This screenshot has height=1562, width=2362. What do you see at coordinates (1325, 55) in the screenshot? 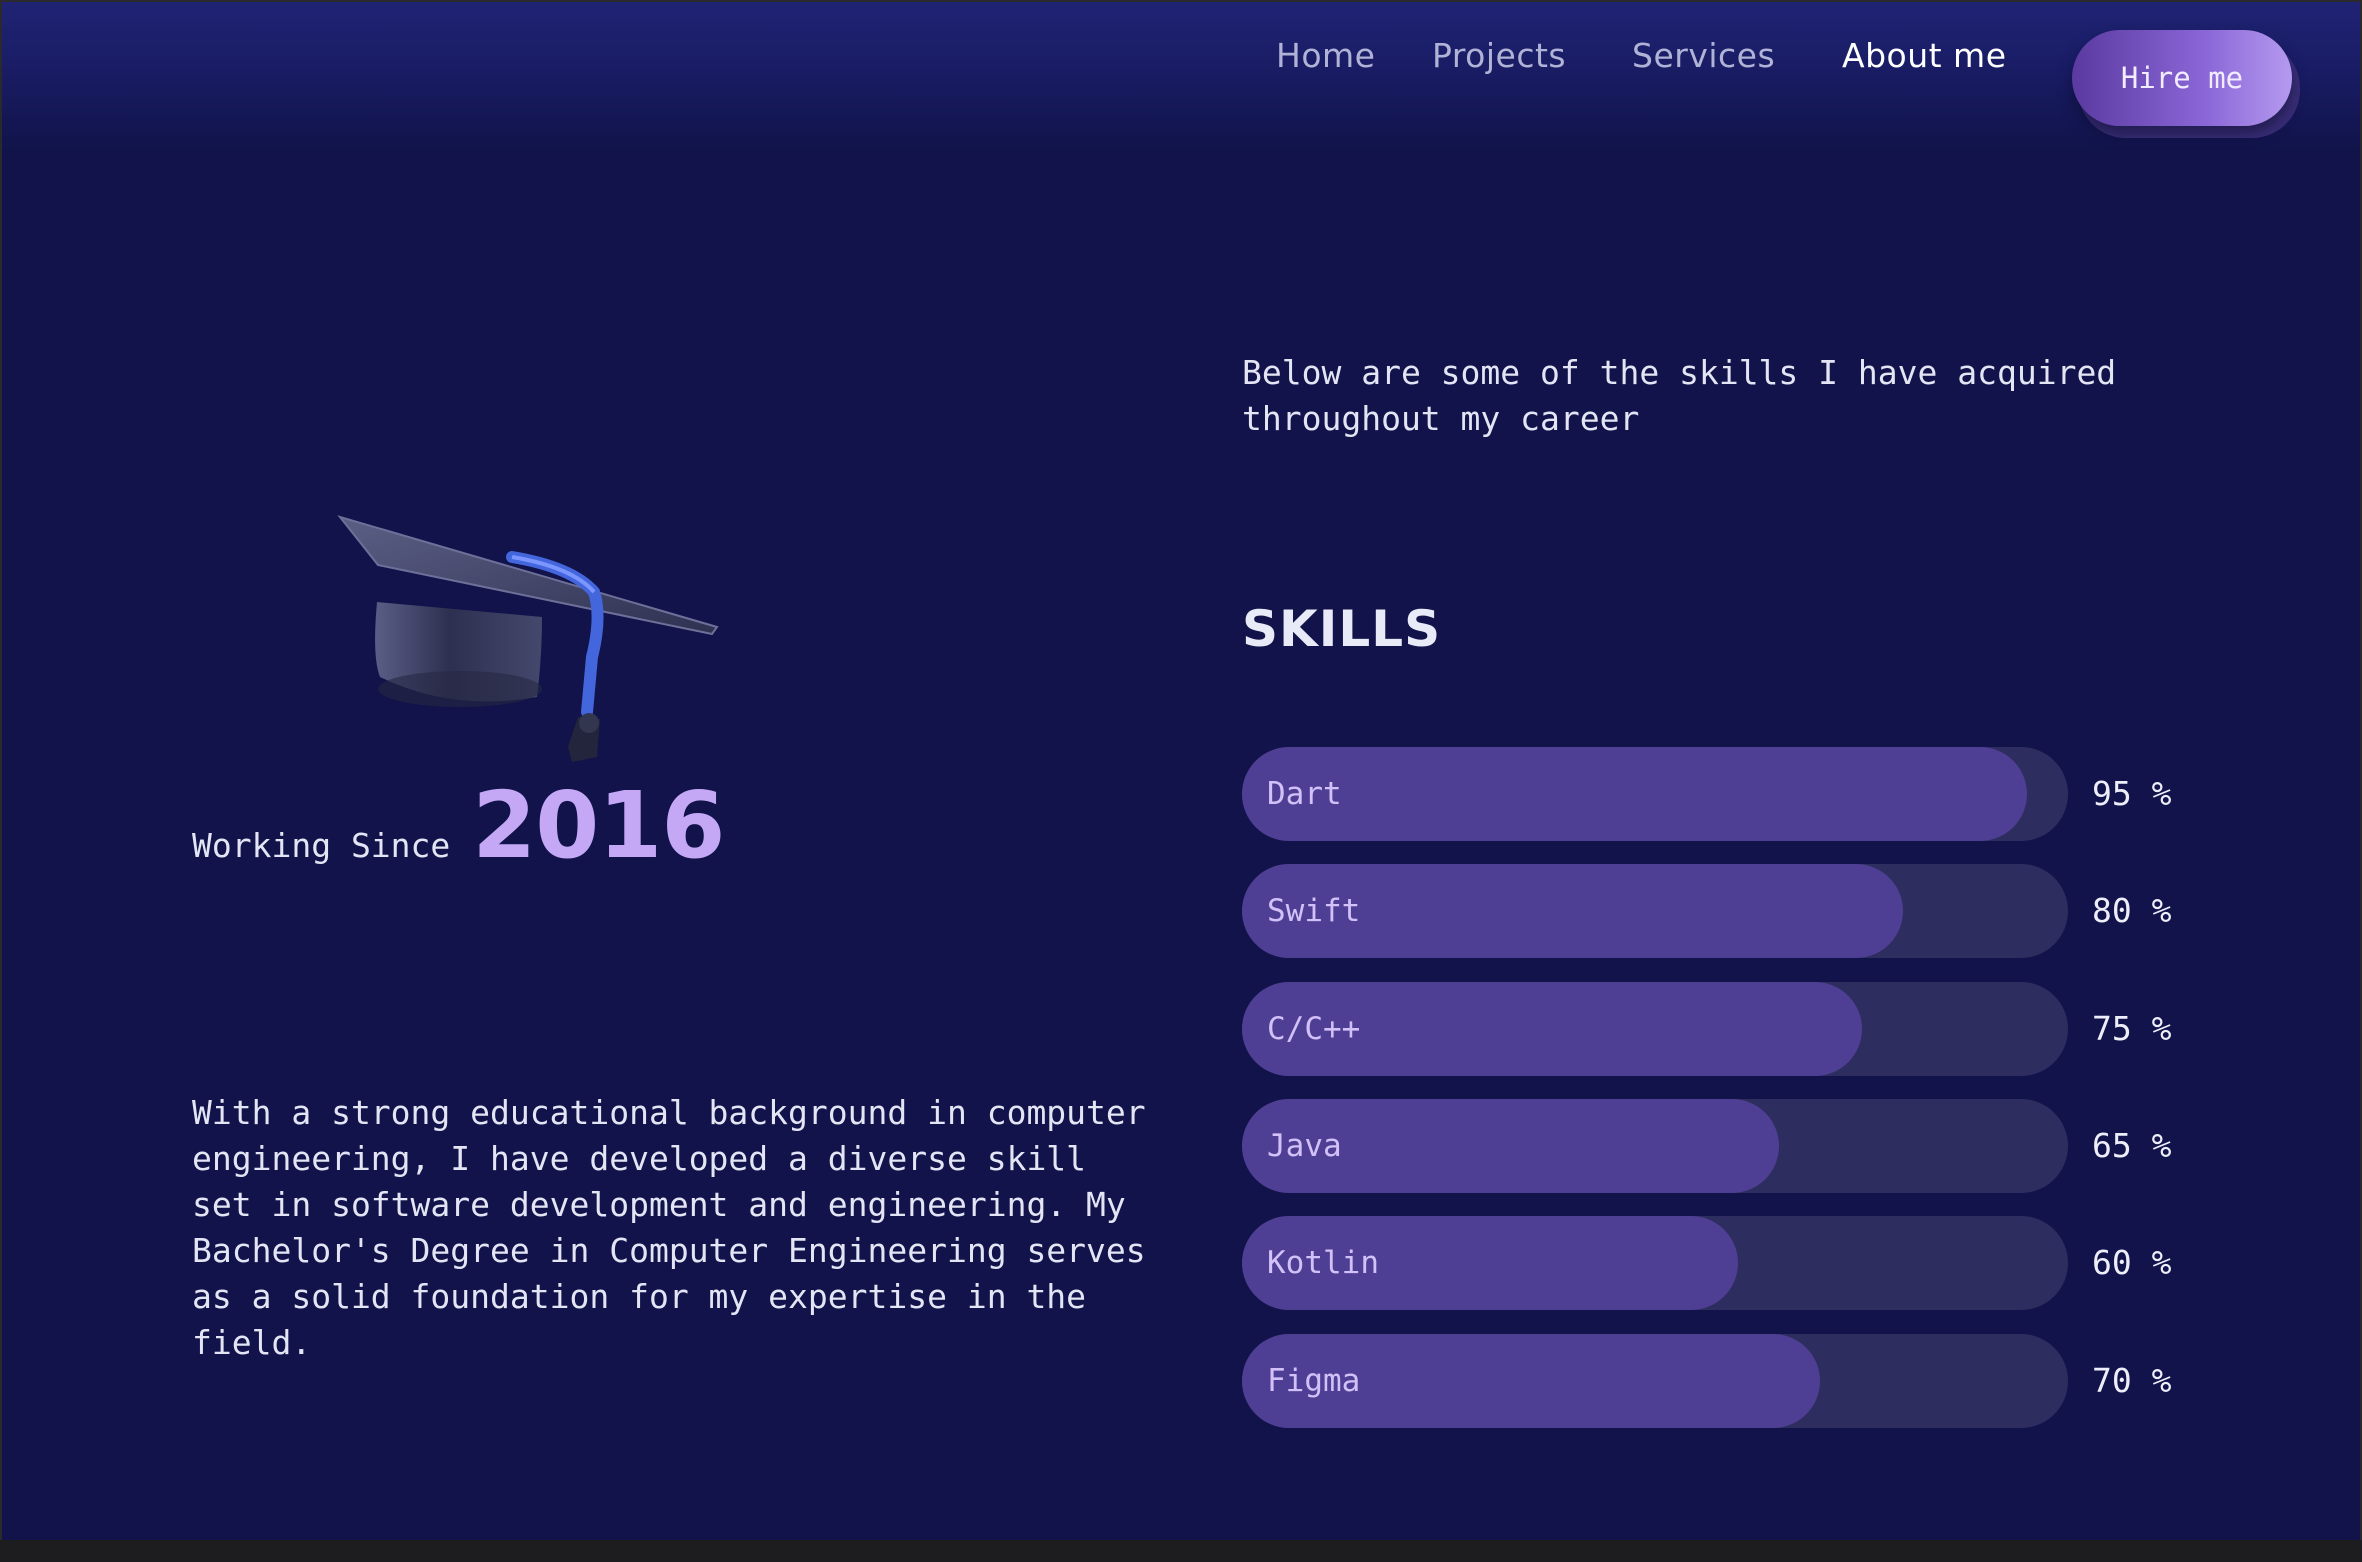
I see `nav-home: Home` at bounding box center [1325, 55].